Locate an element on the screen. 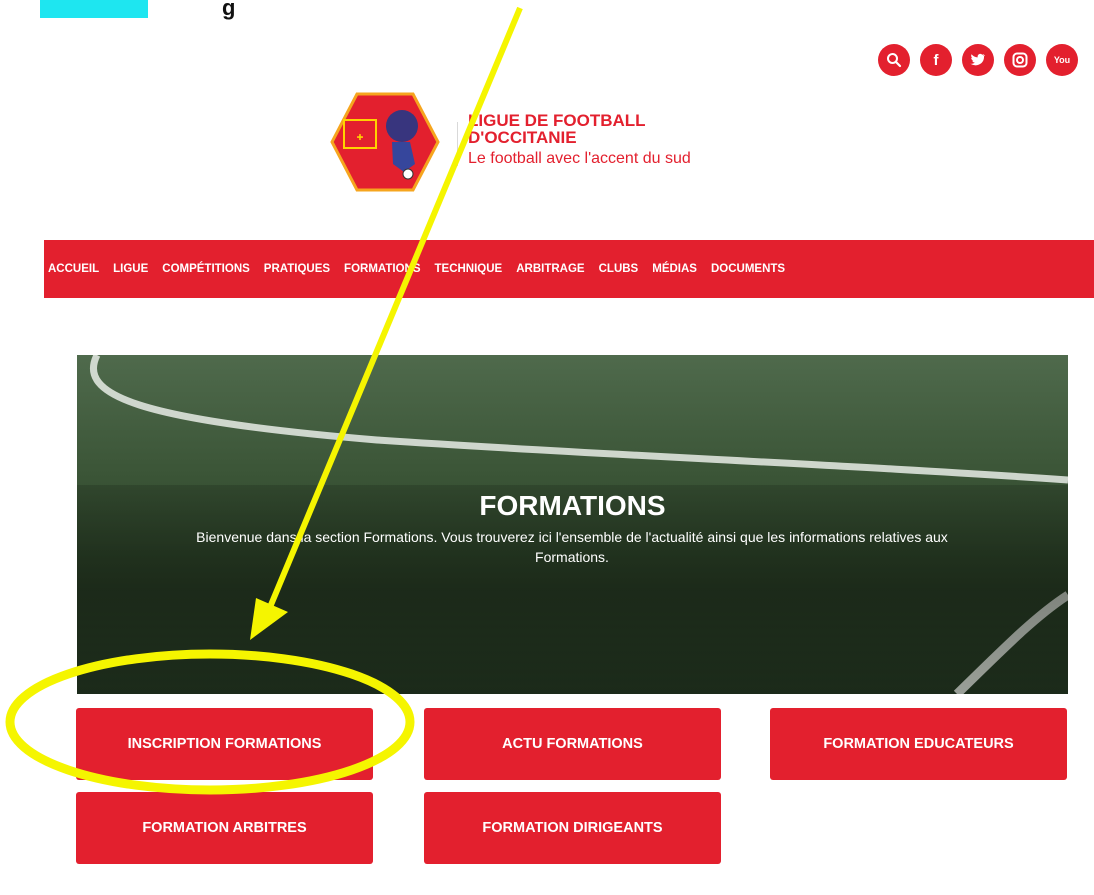  youtube-glyph: You is located at coordinates (1062, 60).